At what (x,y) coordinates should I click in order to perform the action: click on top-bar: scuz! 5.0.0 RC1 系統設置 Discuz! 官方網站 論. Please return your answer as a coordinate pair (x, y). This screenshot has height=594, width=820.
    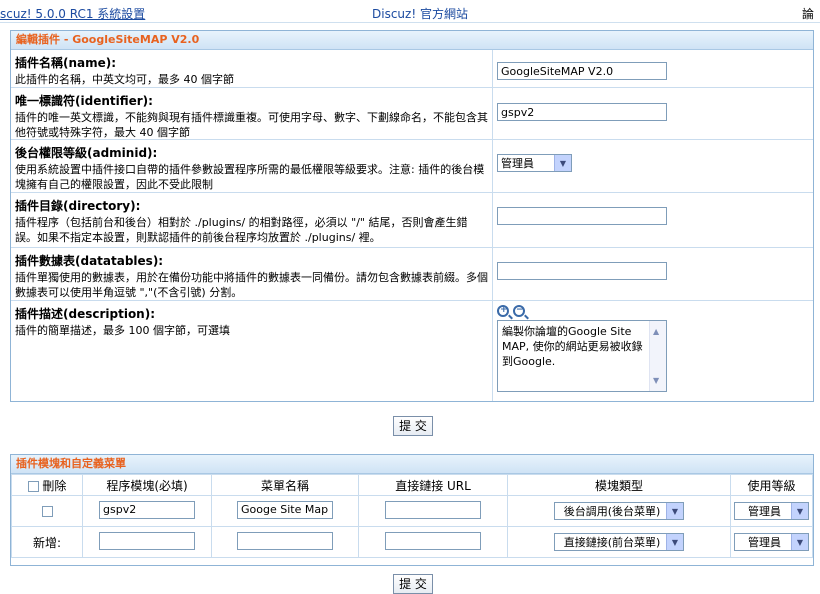
    Looking at the image, I should click on (410, 11).